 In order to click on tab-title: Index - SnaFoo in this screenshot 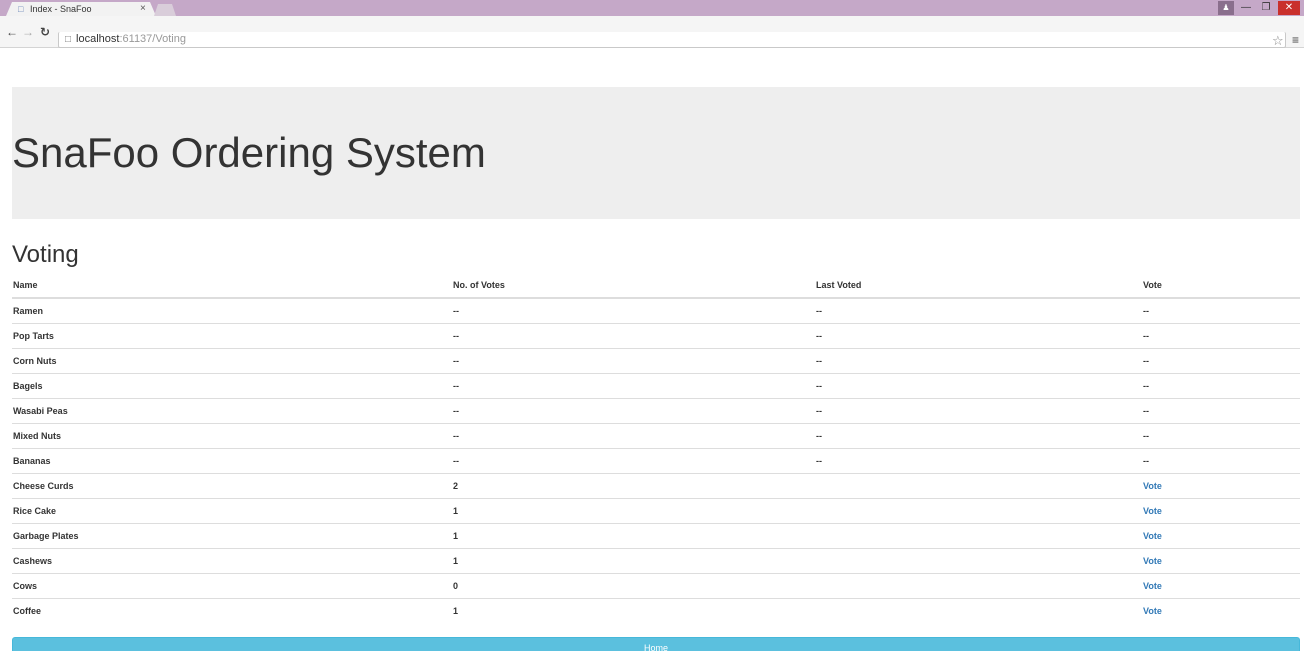, I will do `click(61, 9)`.